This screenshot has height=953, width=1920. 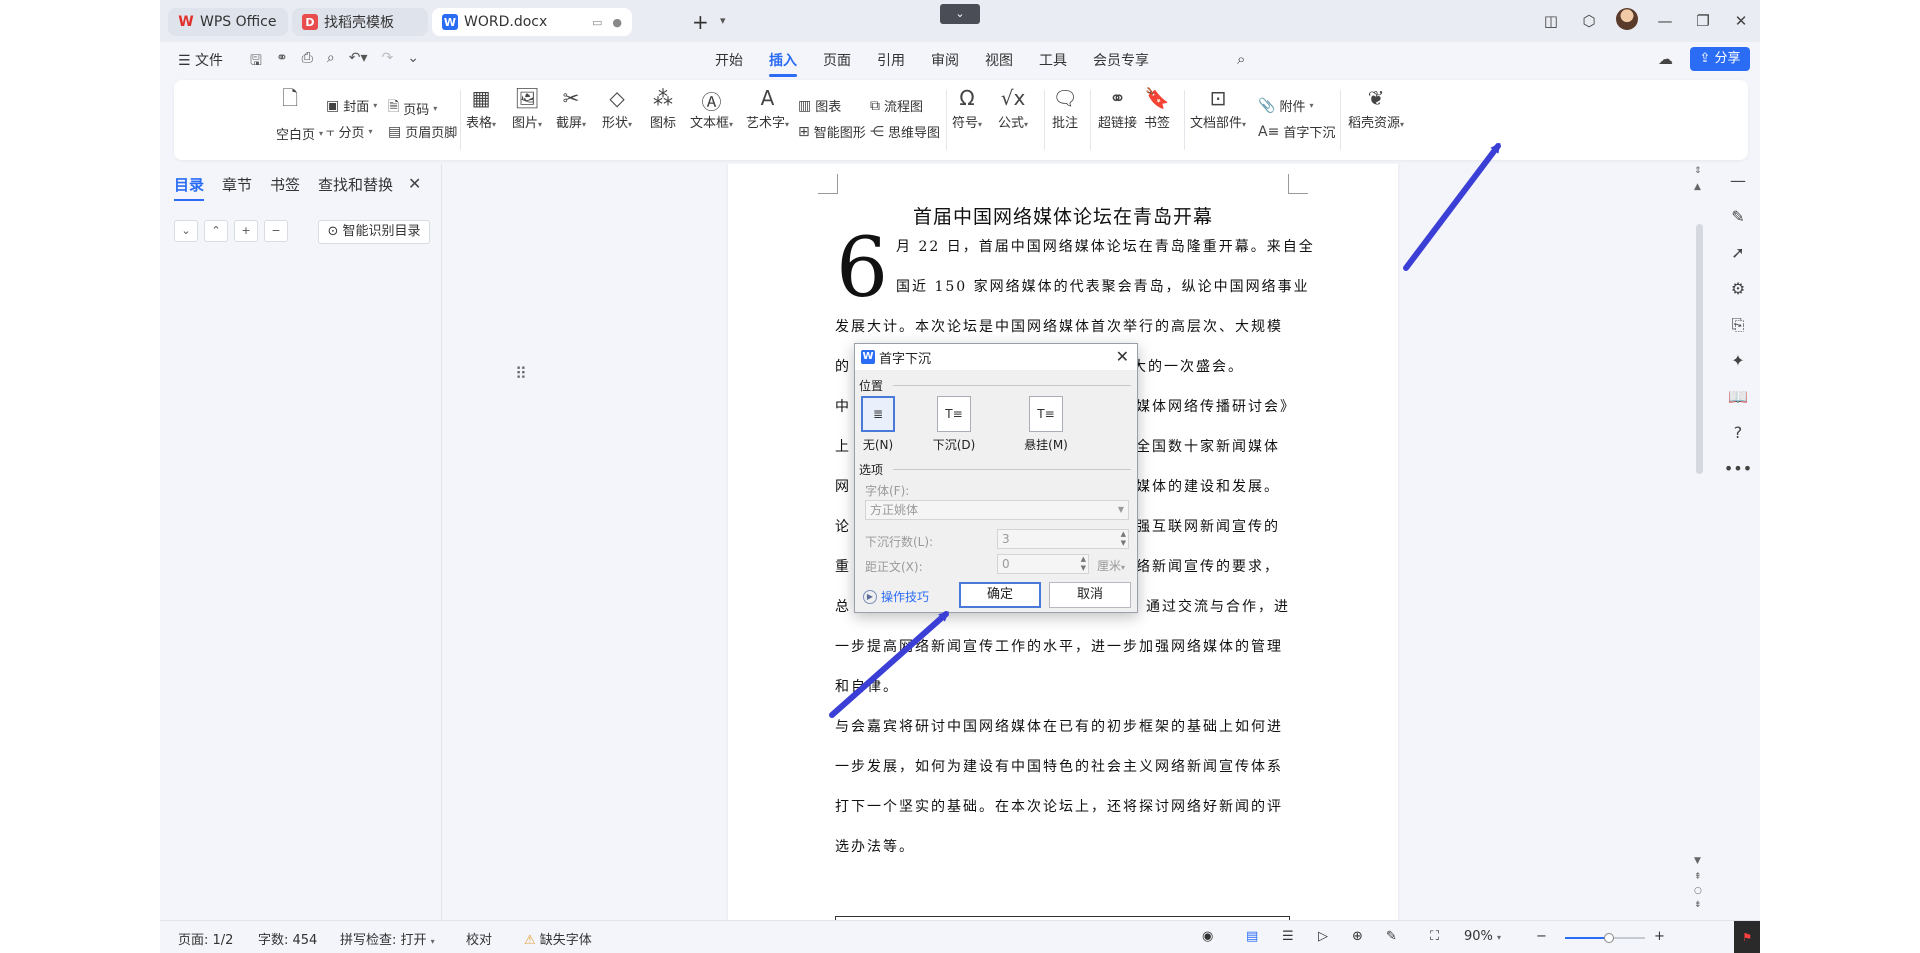 What do you see at coordinates (967, 108) in the screenshot?
I see `symbol-button: Ω 符号▾` at bounding box center [967, 108].